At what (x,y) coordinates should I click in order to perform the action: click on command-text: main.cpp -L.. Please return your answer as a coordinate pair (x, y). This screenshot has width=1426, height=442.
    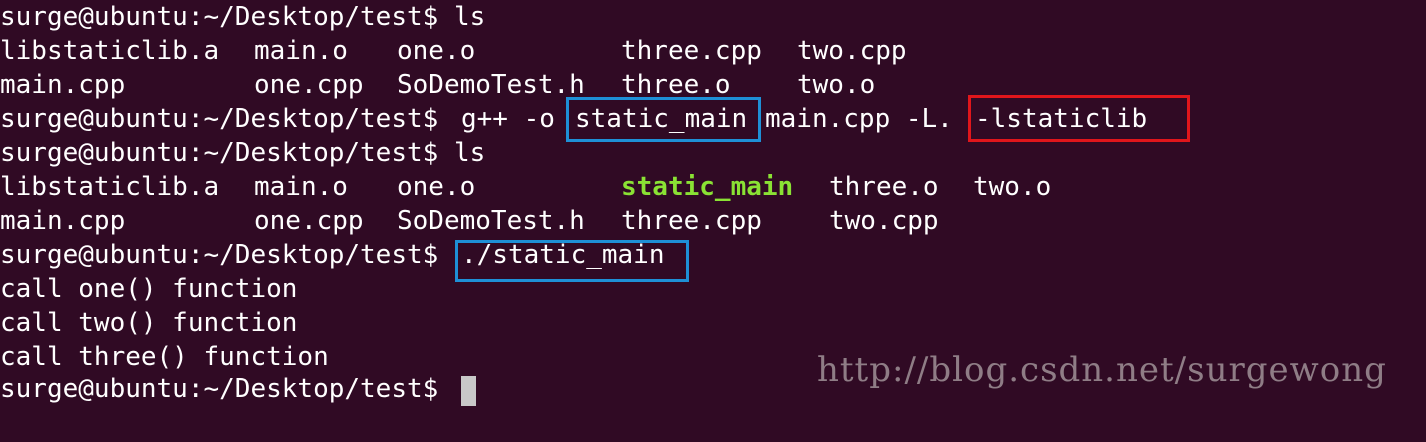
    Looking at the image, I should click on (859, 119).